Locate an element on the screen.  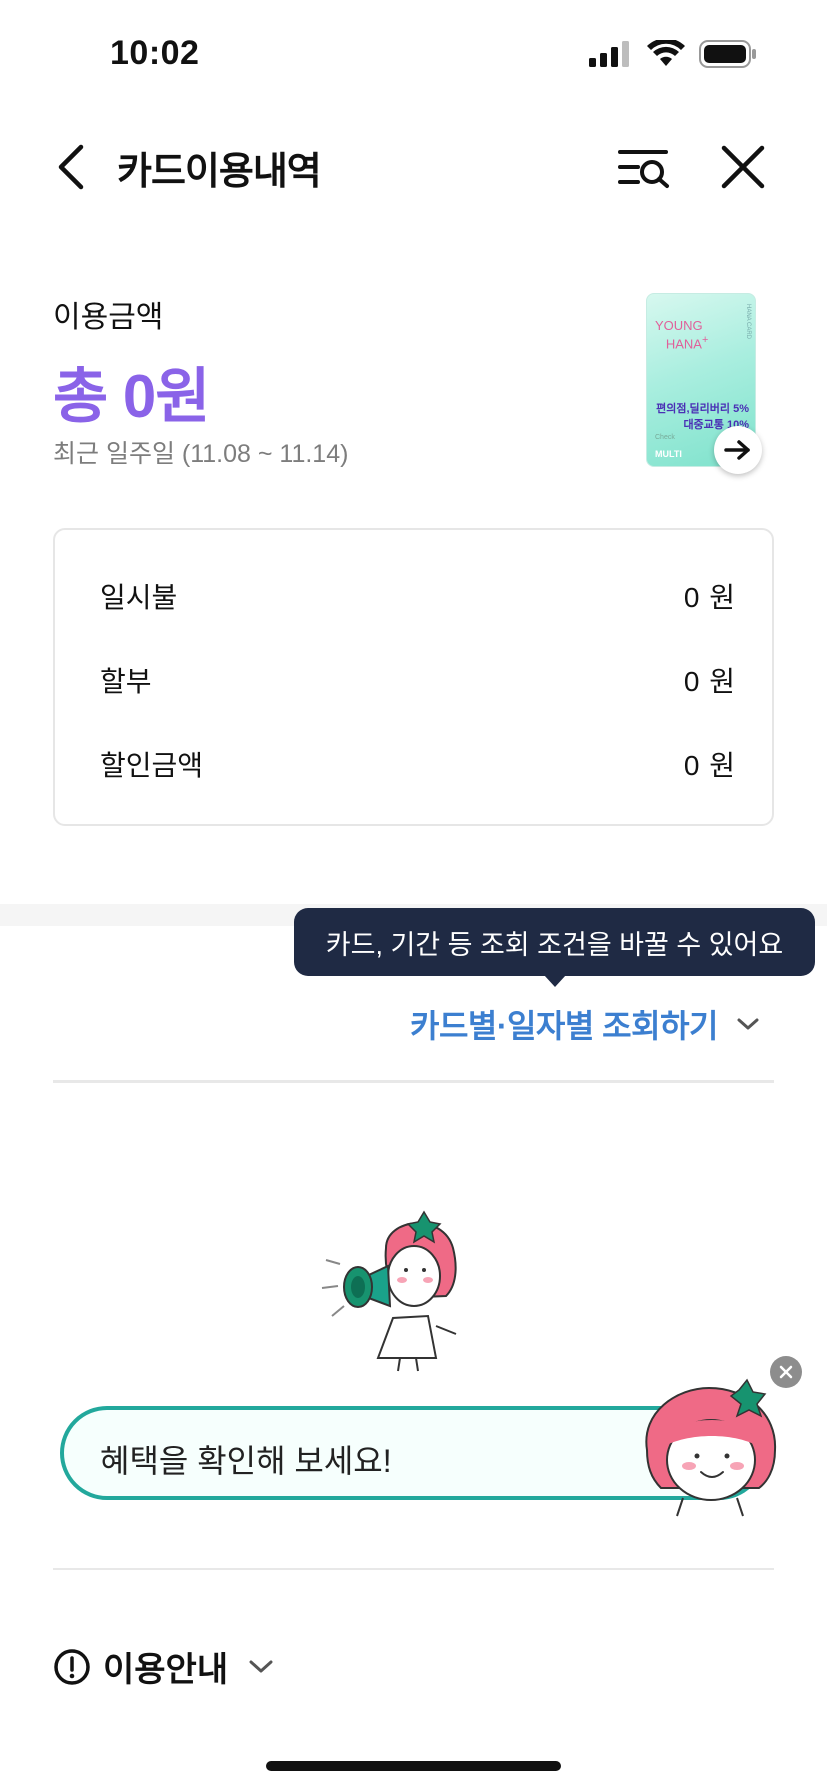
banner-text: 혜택을 확인해 보세요! is located at coordinates (246, 1461).